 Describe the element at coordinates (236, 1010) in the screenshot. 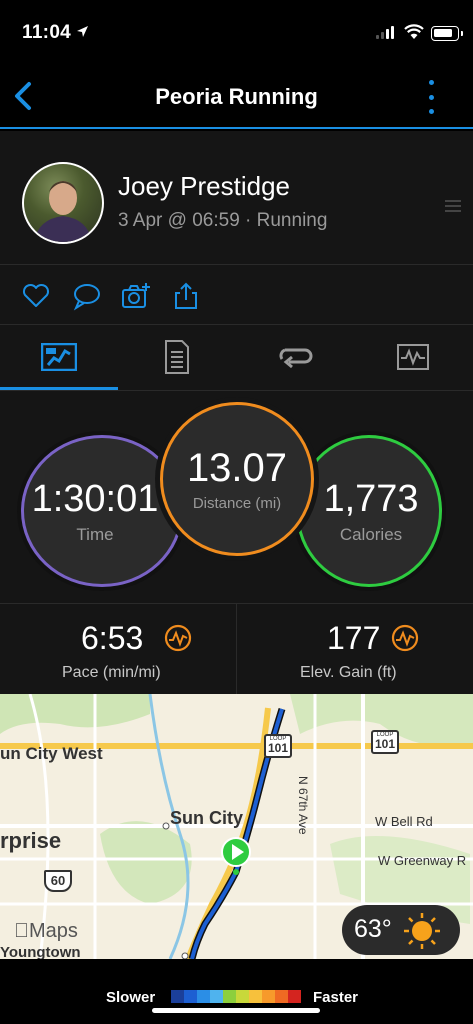

I see `home-indicator` at that location.